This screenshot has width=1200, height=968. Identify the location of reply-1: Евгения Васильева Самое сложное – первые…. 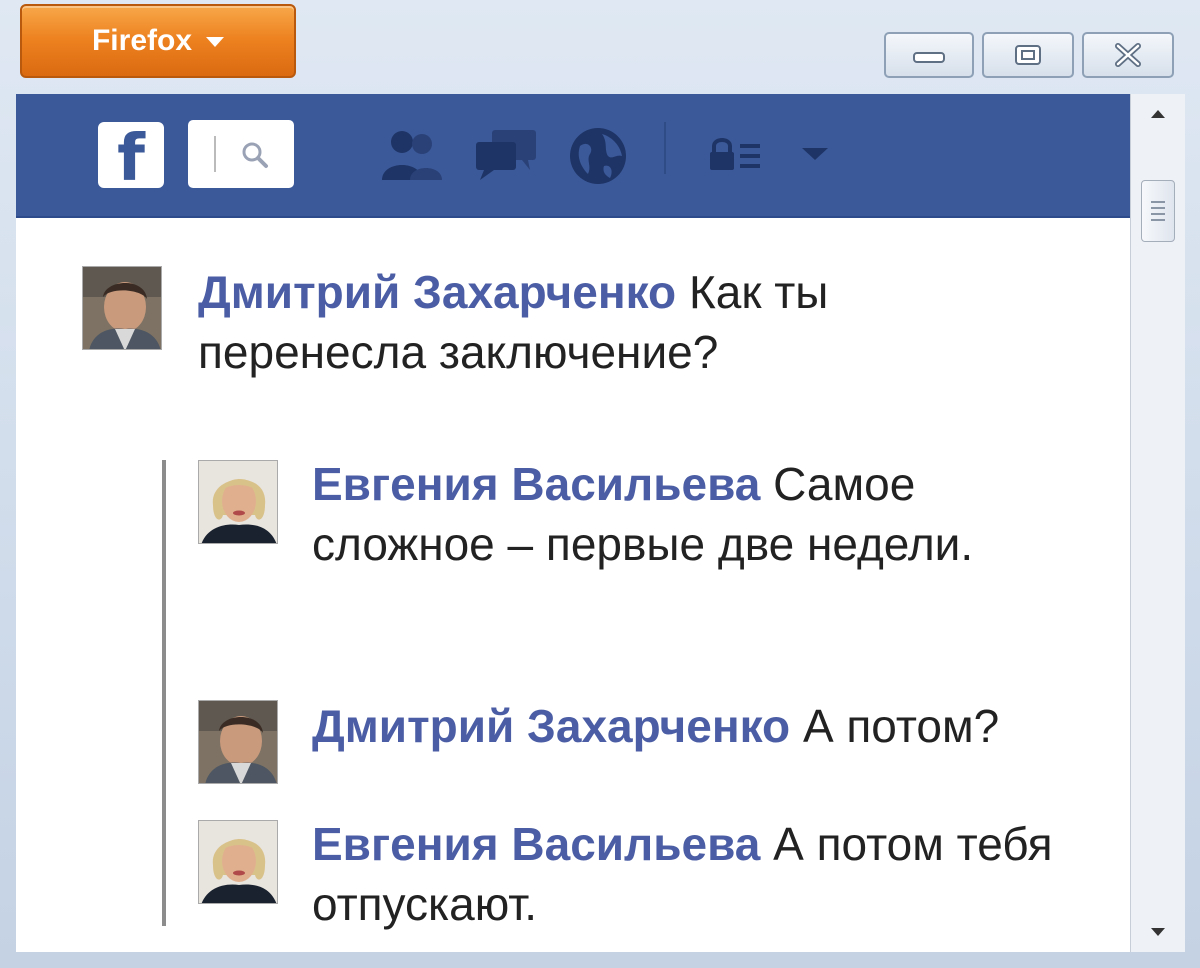
(682, 514).